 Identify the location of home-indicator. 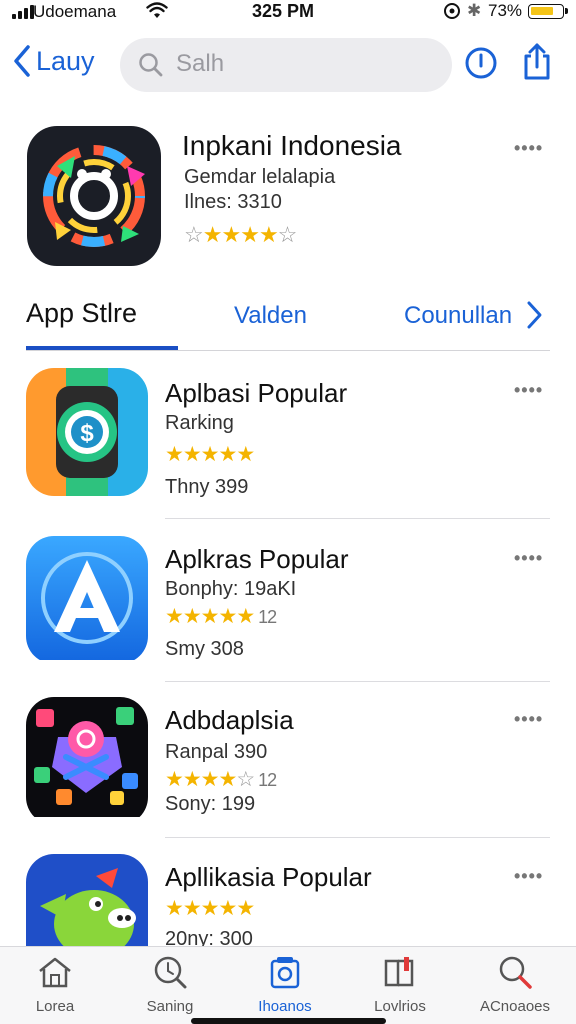
(288, 1021).